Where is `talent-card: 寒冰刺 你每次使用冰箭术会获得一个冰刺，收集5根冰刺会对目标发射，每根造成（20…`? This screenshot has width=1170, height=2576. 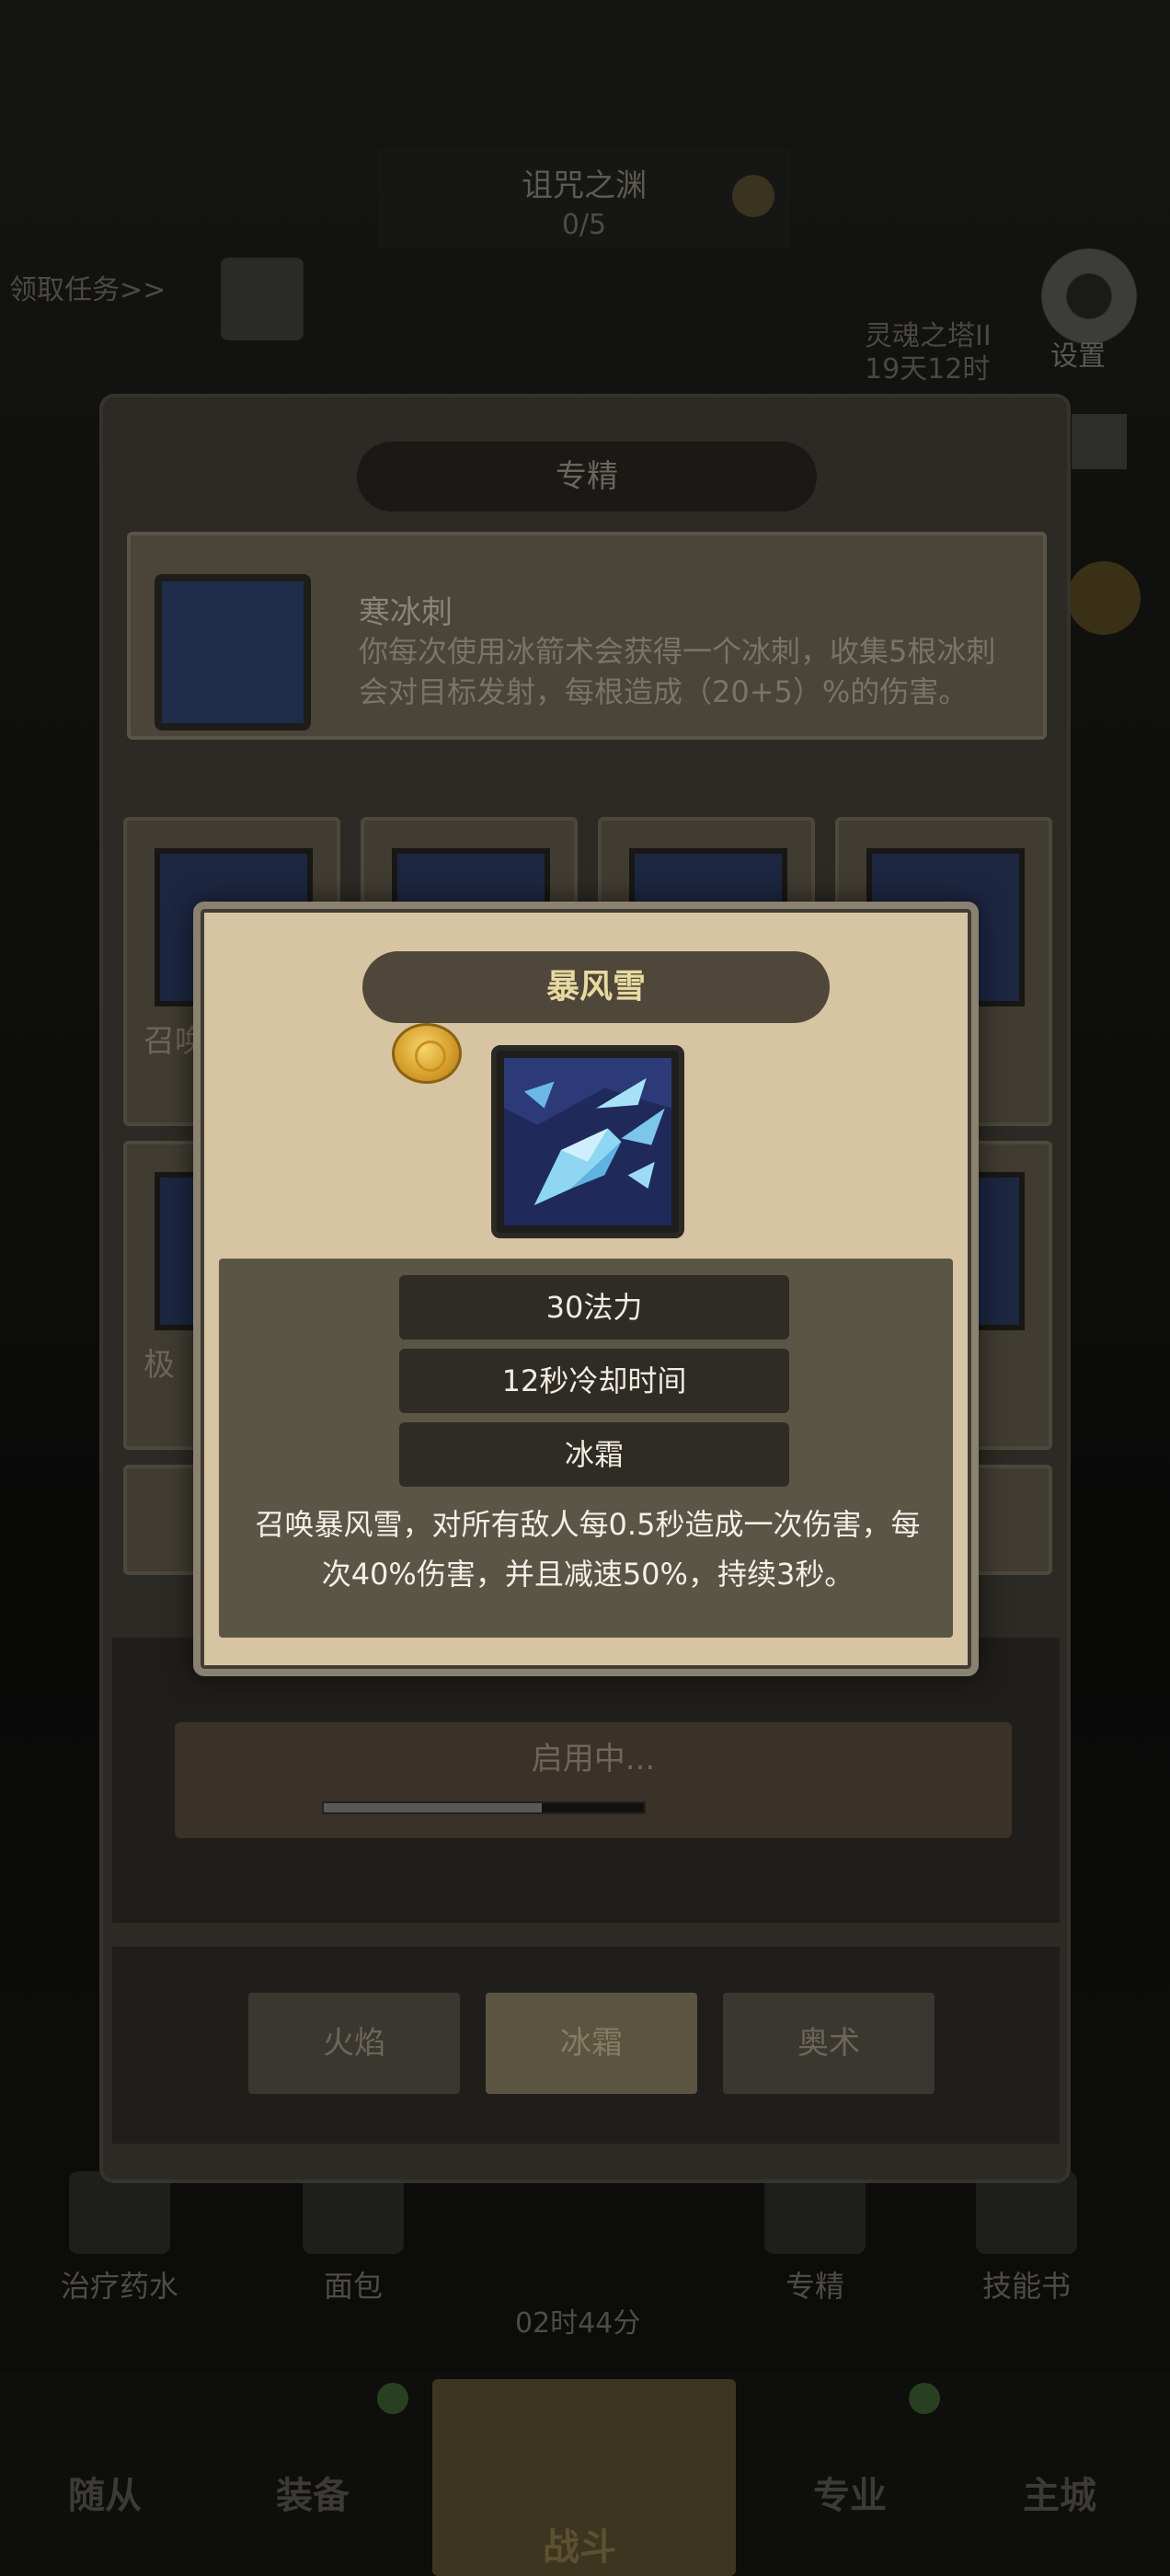 talent-card: 寒冰刺 你每次使用冰箭术会获得一个冰刺，收集5根冰刺会对目标发射，每根造成（20… is located at coordinates (587, 636).